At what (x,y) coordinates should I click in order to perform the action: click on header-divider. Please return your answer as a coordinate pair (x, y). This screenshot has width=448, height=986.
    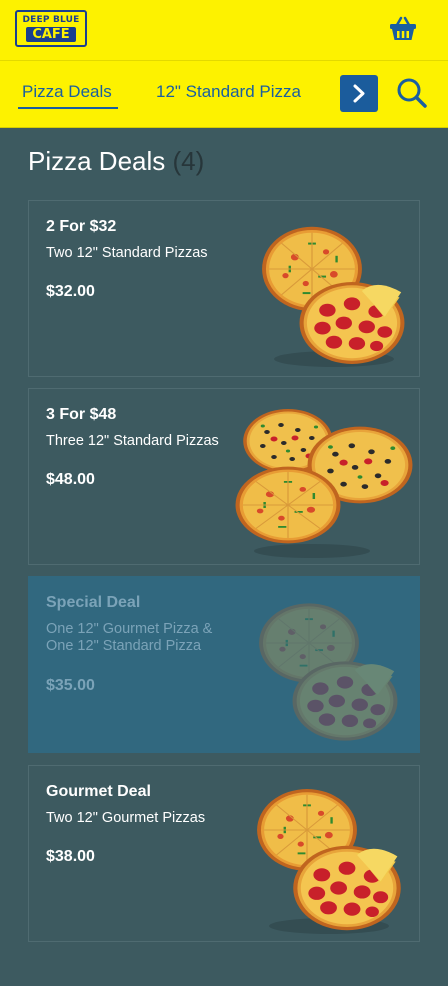
    Looking at the image, I should click on (224, 60).